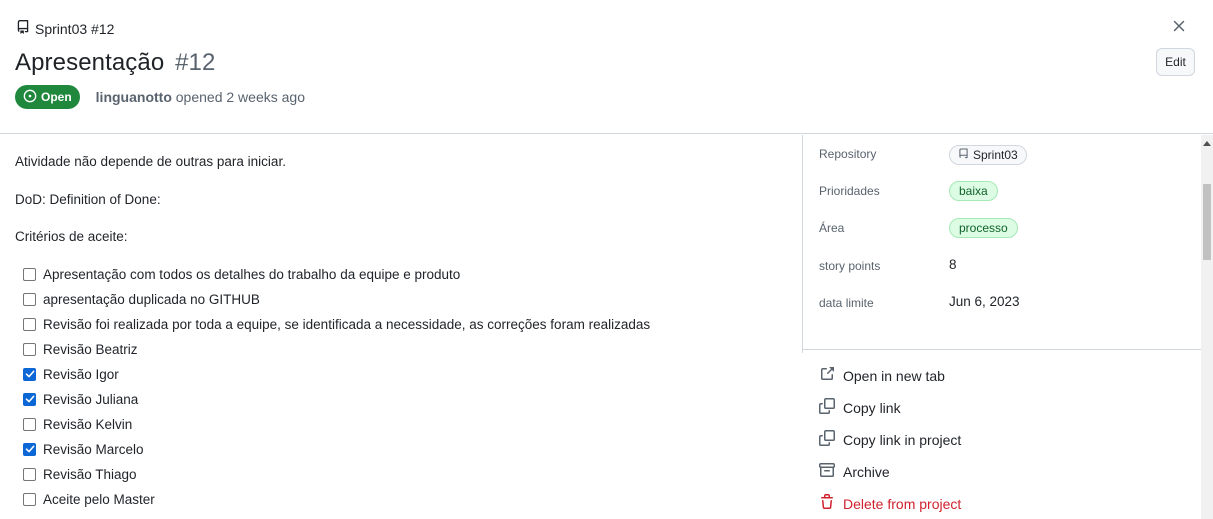 The width and height of the screenshot is (1213, 519). Describe the element at coordinates (1207, 222) in the screenshot. I see `scrollbar-thumb` at that location.